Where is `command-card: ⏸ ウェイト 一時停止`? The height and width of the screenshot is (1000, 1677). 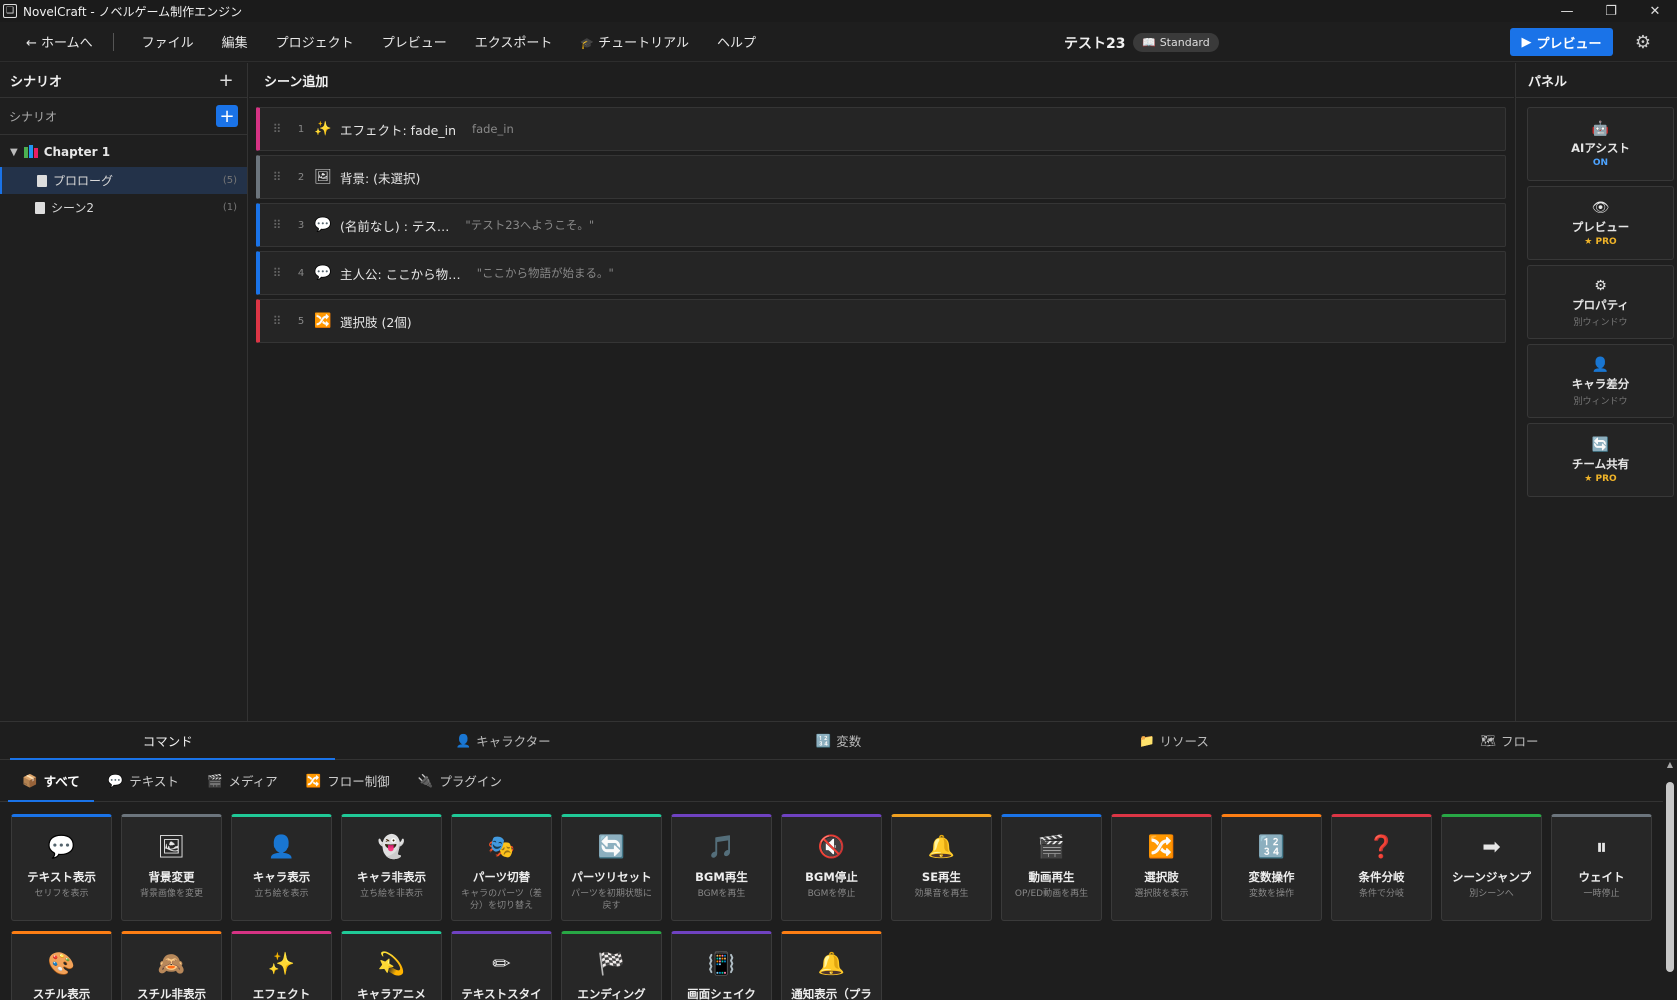 command-card: ⏸ ウェイト 一時停止 is located at coordinates (1601, 867).